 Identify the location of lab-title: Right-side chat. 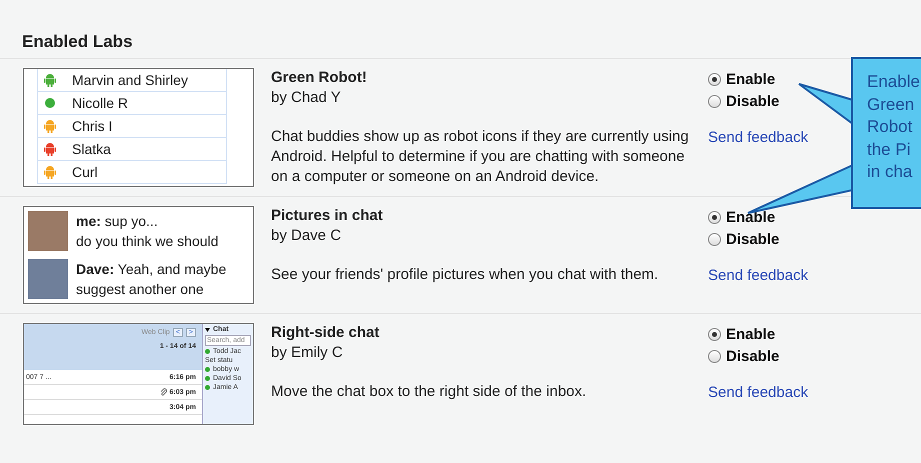
(325, 333).